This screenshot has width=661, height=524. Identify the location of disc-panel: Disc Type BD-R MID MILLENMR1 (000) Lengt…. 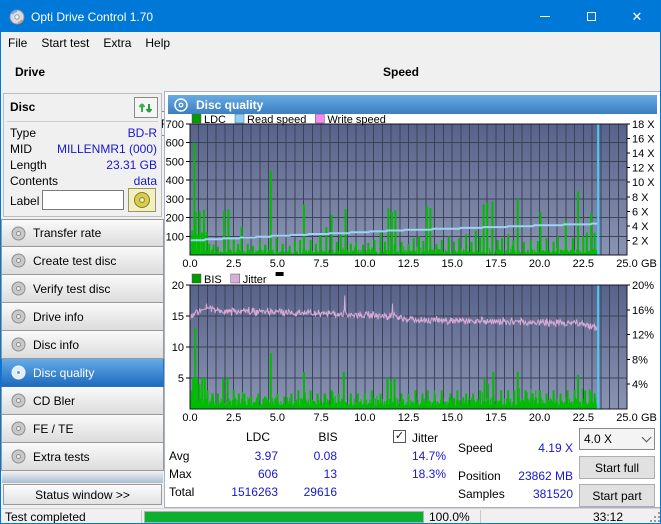
(82, 155).